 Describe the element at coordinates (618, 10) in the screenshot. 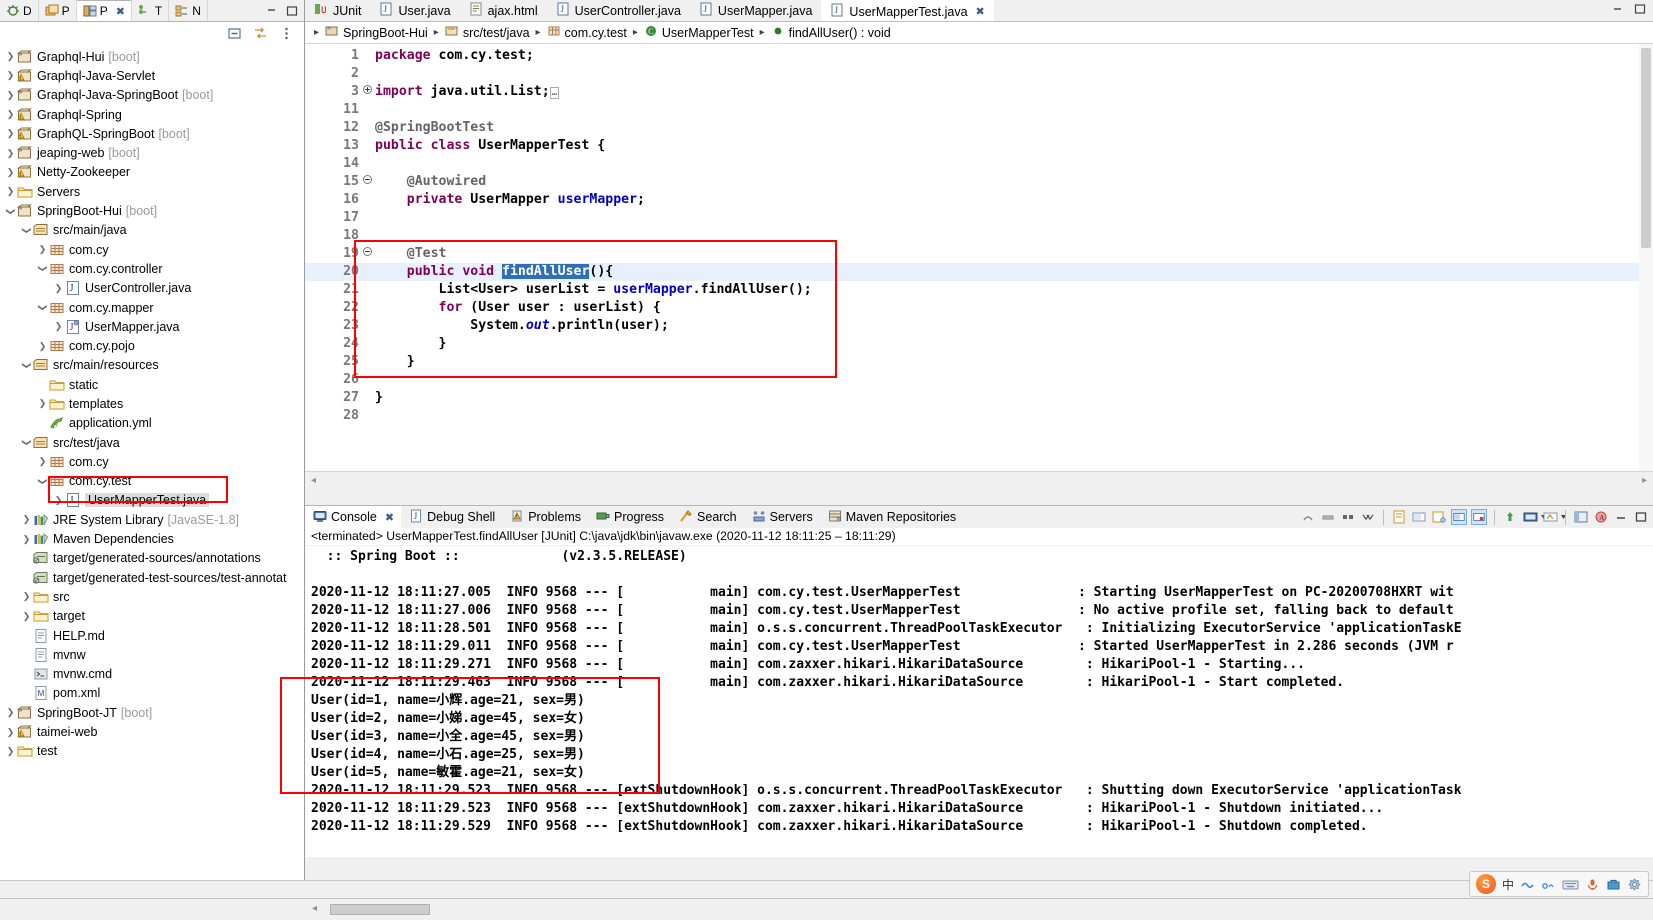

I see `editor-tab-usercontroller-java: J UserController.java` at that location.